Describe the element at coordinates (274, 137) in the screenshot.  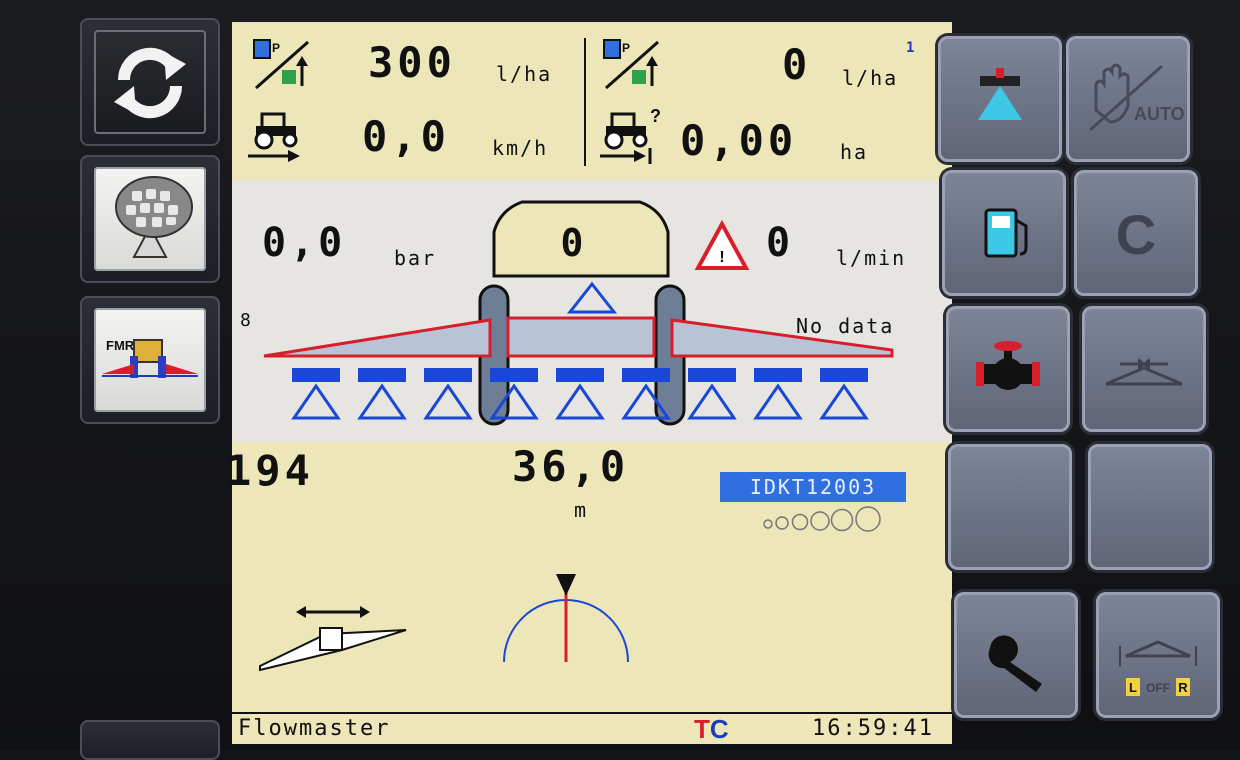
I see `tractor-speed-icon` at that location.